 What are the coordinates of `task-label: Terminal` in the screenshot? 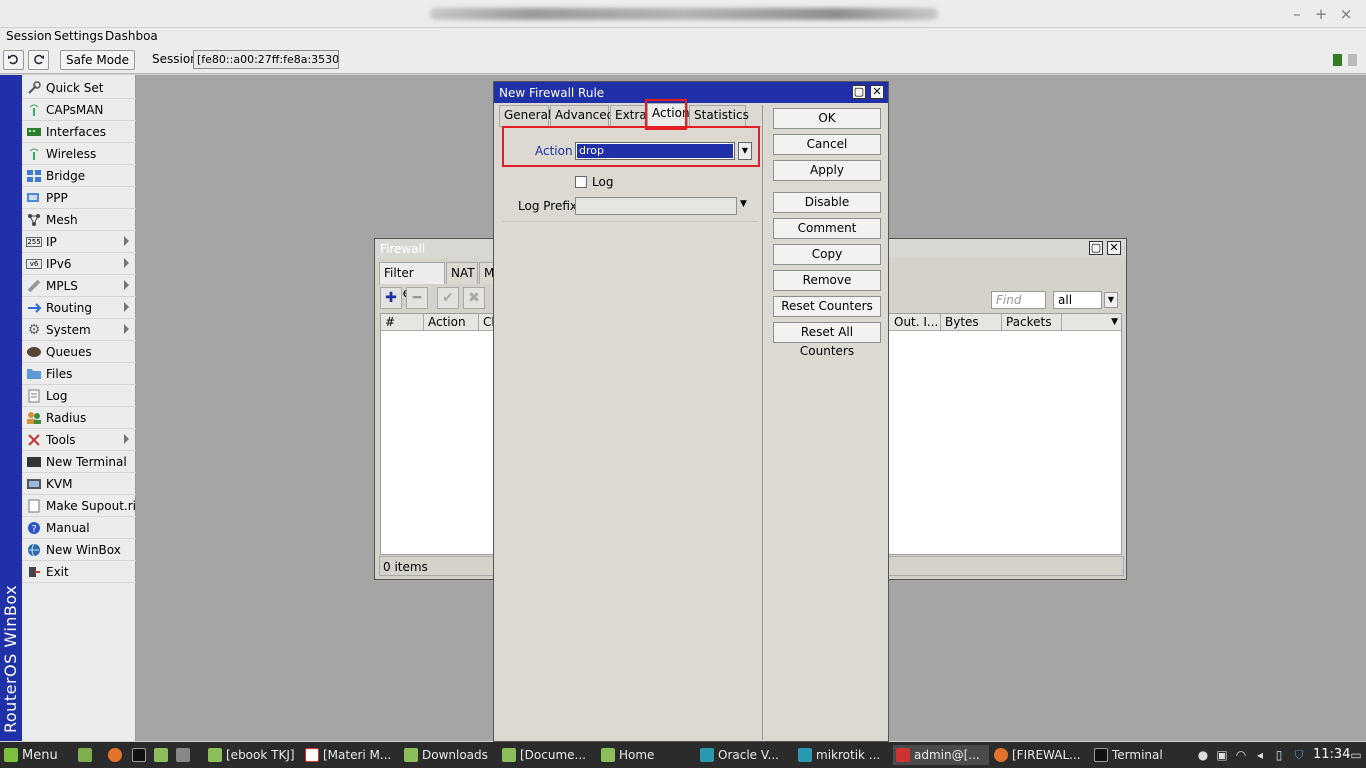 It's located at (1137, 755).